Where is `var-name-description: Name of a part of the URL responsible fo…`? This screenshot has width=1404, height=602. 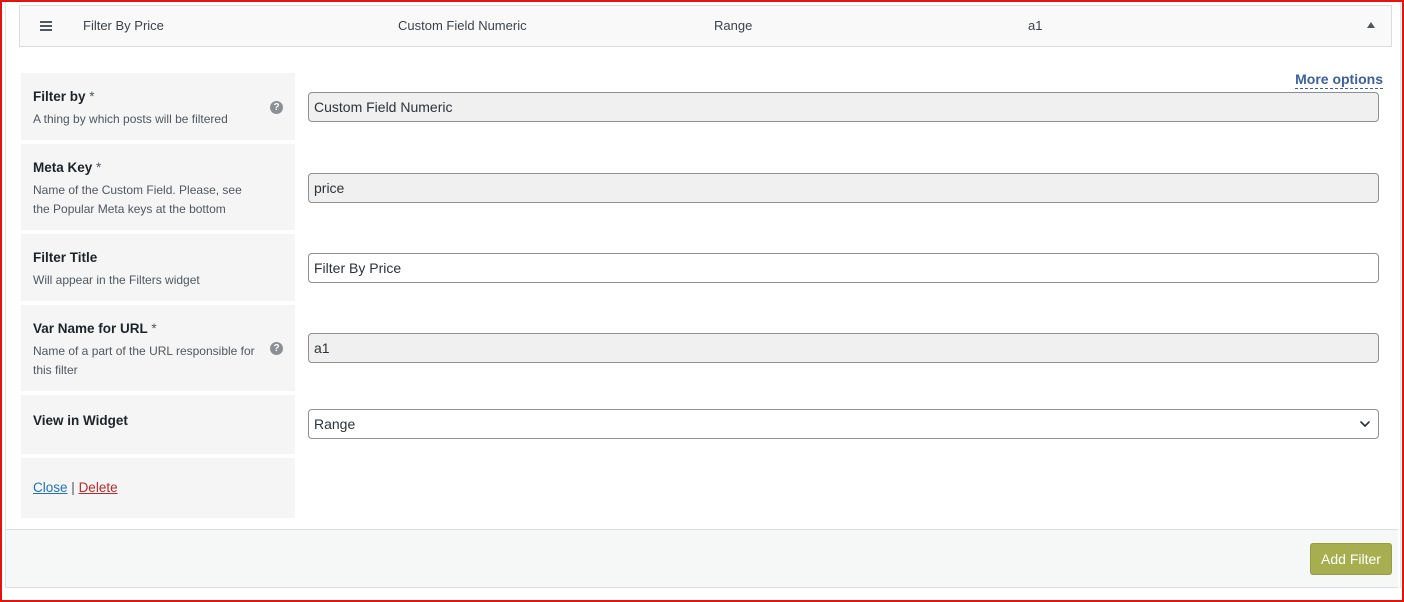 var-name-description: Name of a part of the URL responsible fo… is located at coordinates (144, 360).